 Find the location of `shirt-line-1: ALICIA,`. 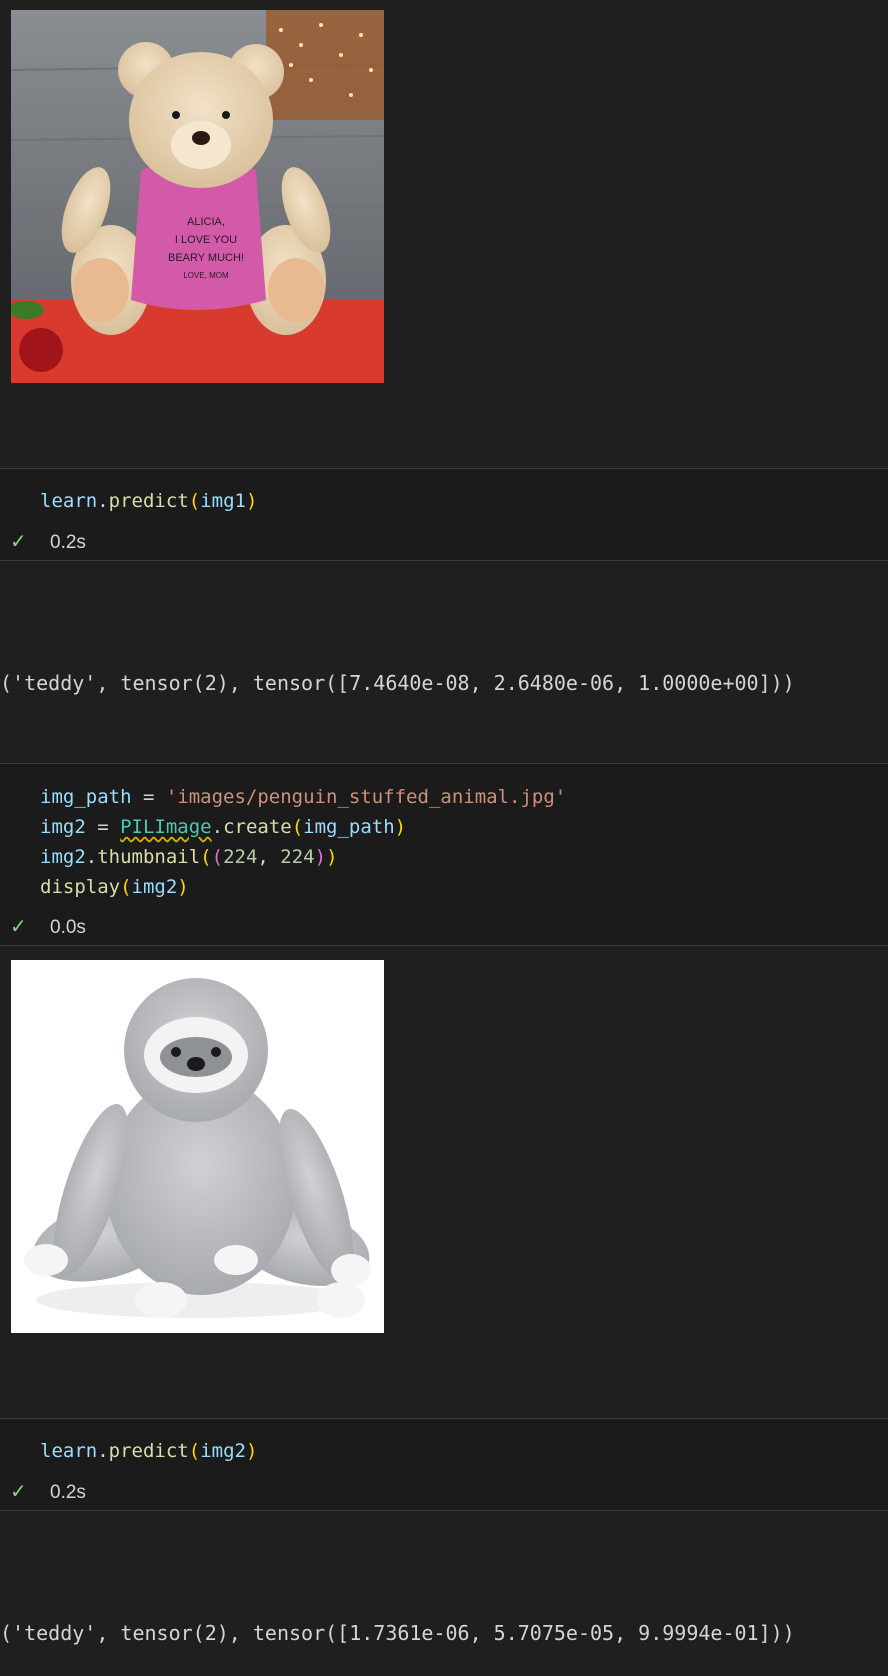

shirt-line-1: ALICIA, is located at coordinates (206, 222).